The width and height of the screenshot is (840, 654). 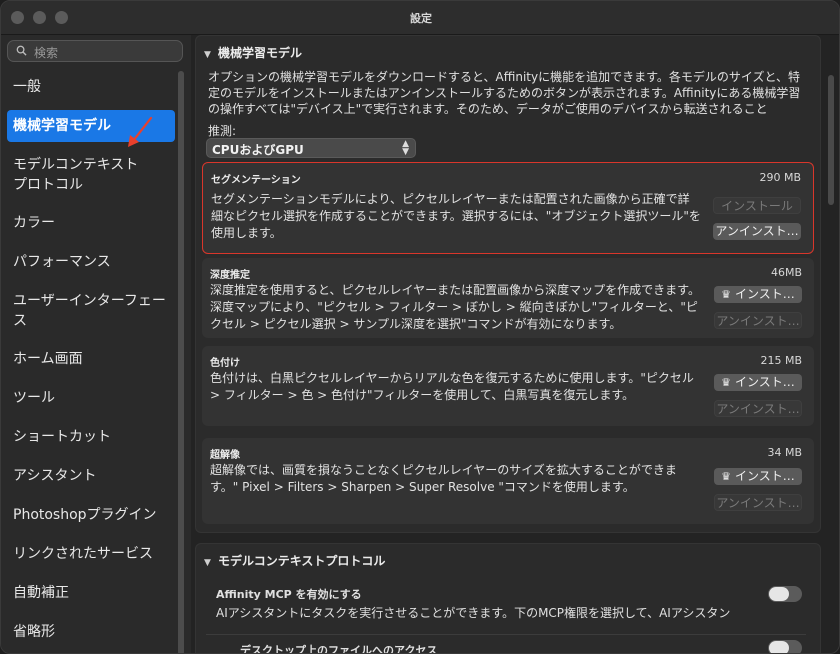 What do you see at coordinates (46, 53) in the screenshot?
I see `search-placeholder: 検索` at bounding box center [46, 53].